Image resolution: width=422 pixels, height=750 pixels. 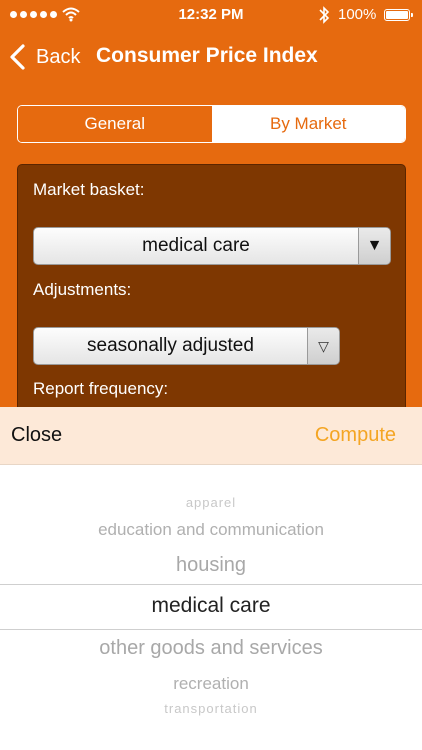 I want to click on tab-general: General, so click(x=115, y=124).